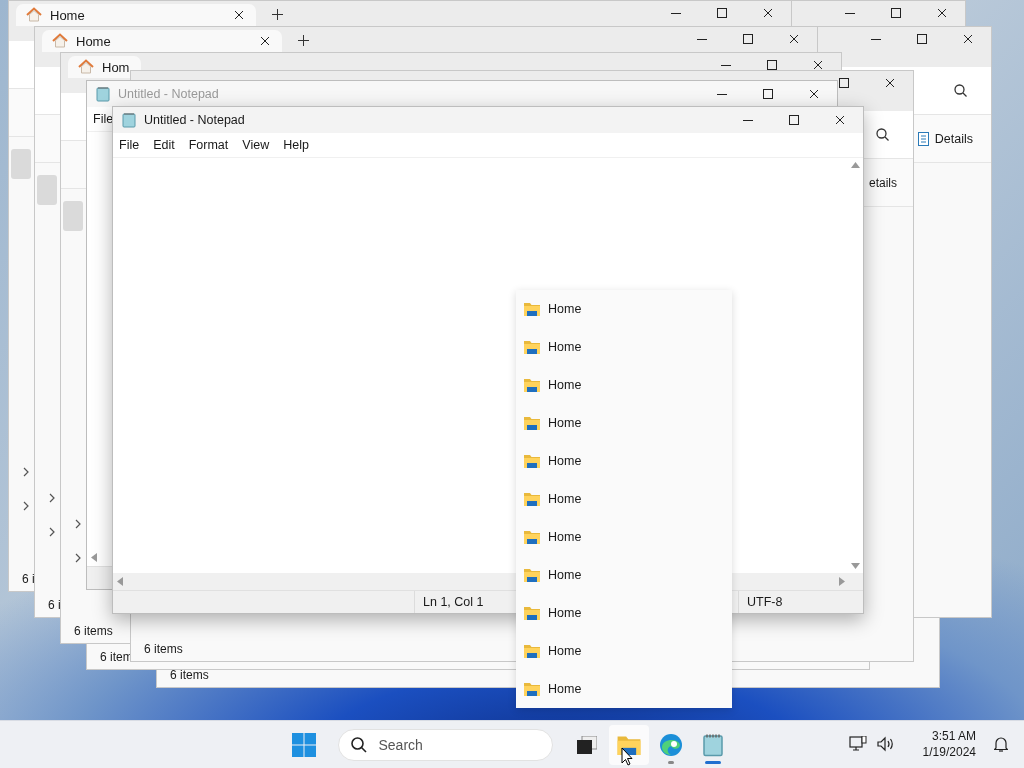 The width and height of the screenshot is (1024, 768). Describe the element at coordinates (883, 182) in the screenshot. I see `details-button: etails` at that location.